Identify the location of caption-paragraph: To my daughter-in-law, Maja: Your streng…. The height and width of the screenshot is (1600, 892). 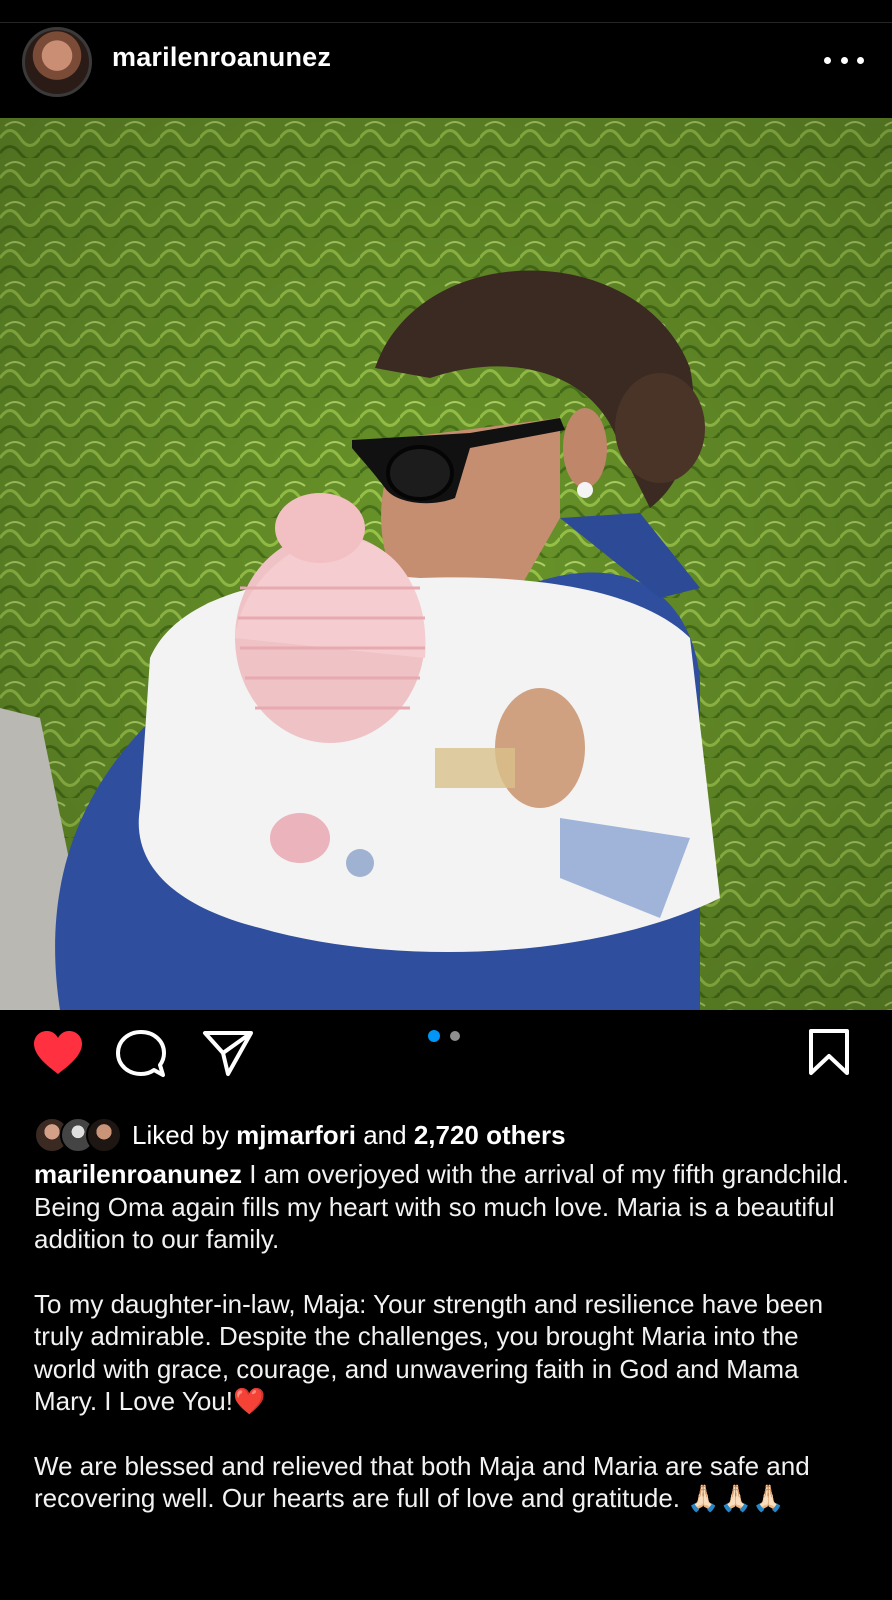
(429, 1352).